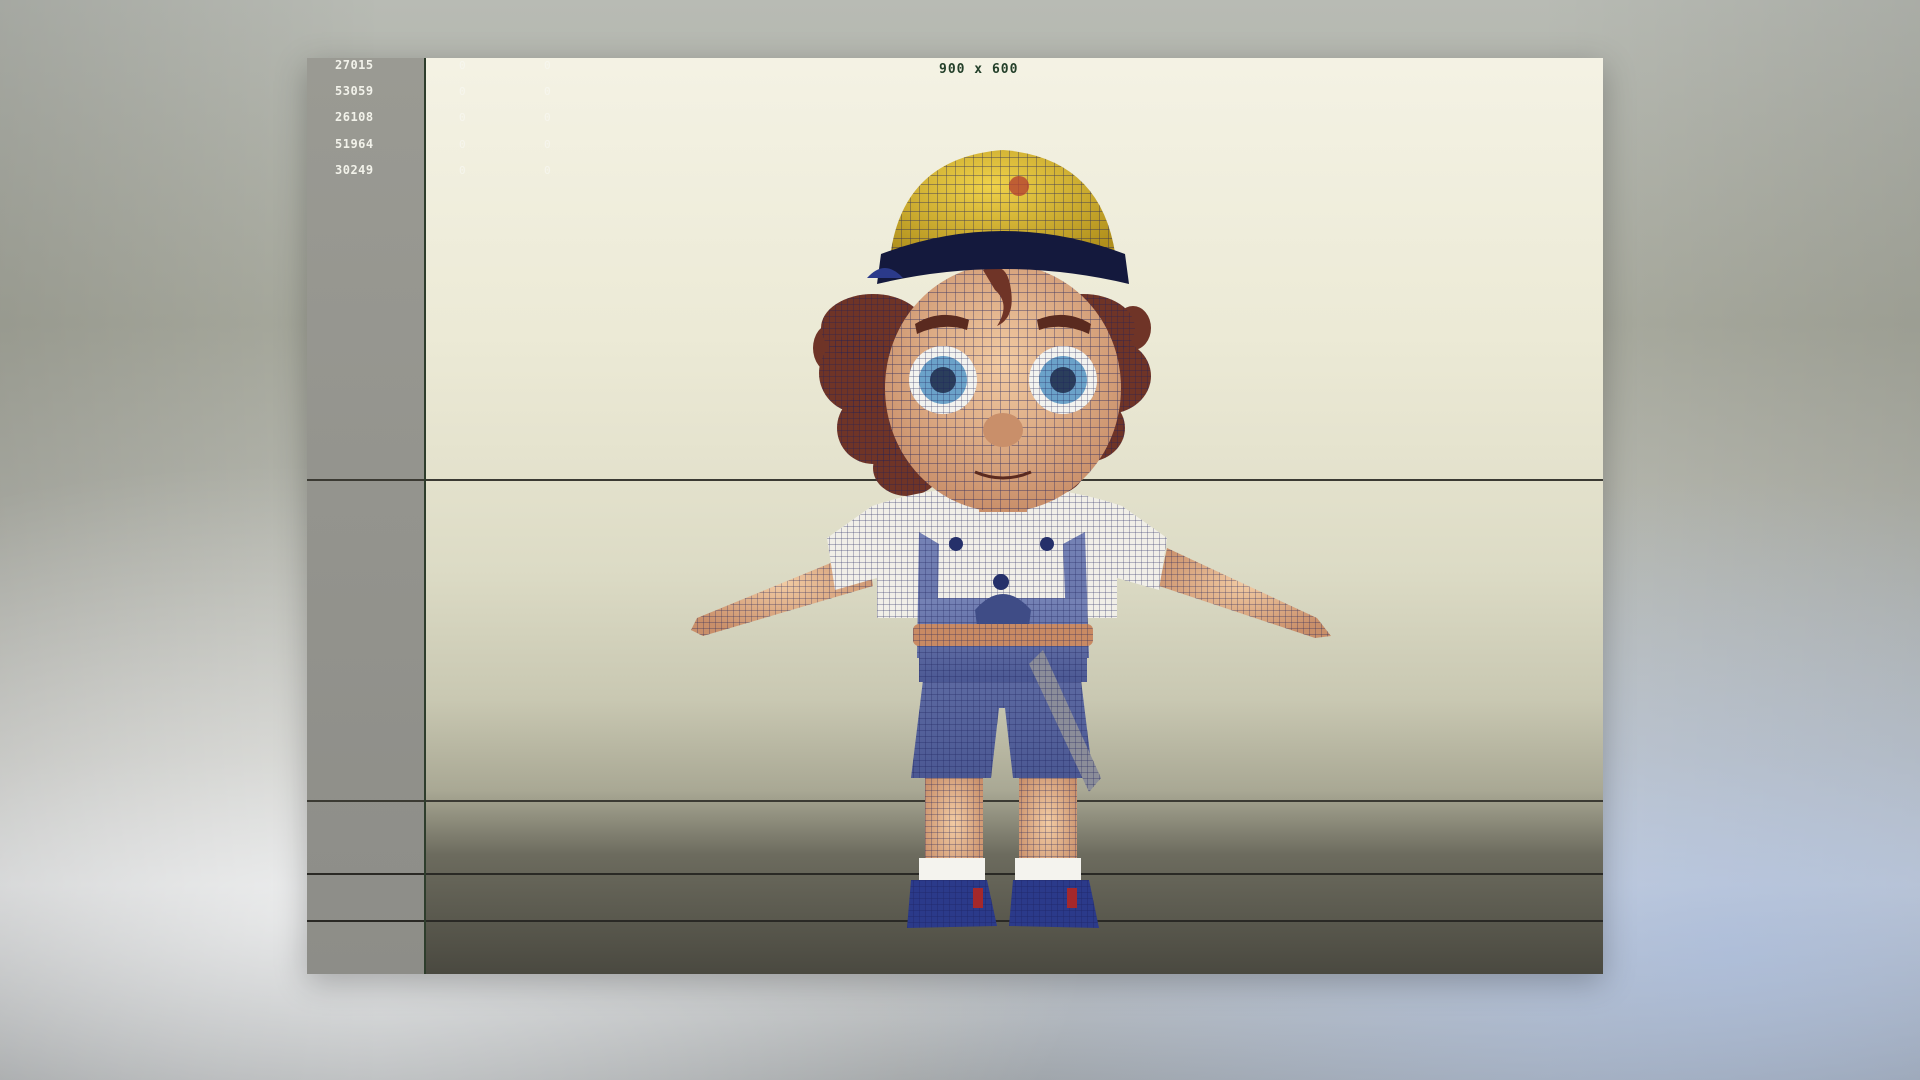 The image size is (1920, 1080). Describe the element at coordinates (1003, 388) in the screenshot. I see `head` at that location.